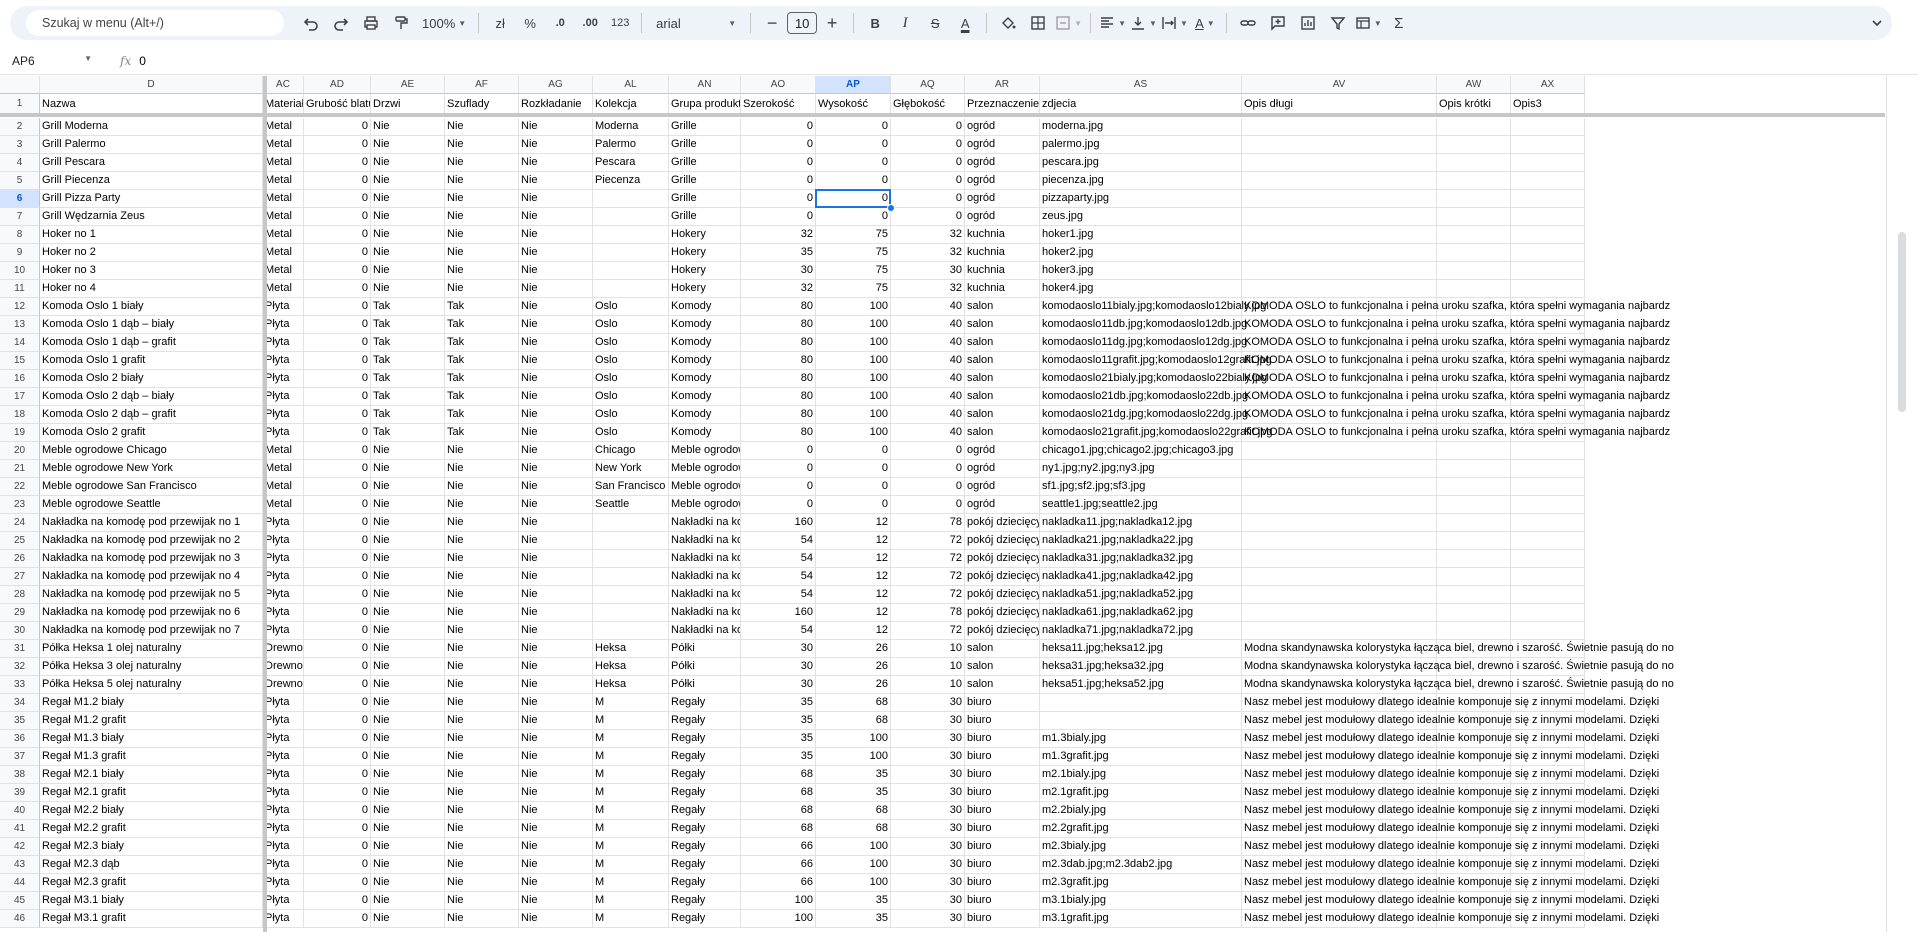 This screenshot has width=1918, height=932. Describe the element at coordinates (151, 775) in the screenshot. I see `table-cell: Regał M2.1 biały` at that location.